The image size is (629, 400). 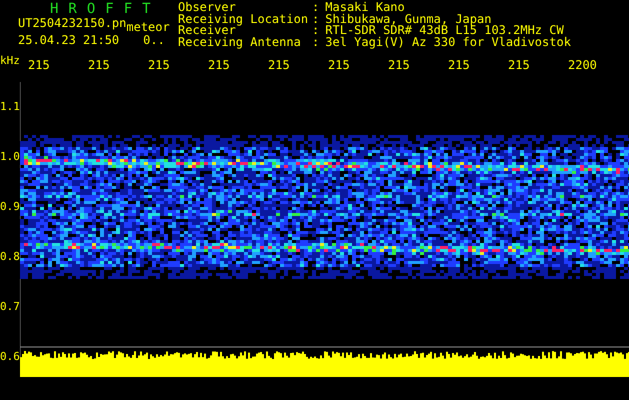 I want to click on info-label: Observer, so click(x=207, y=8).